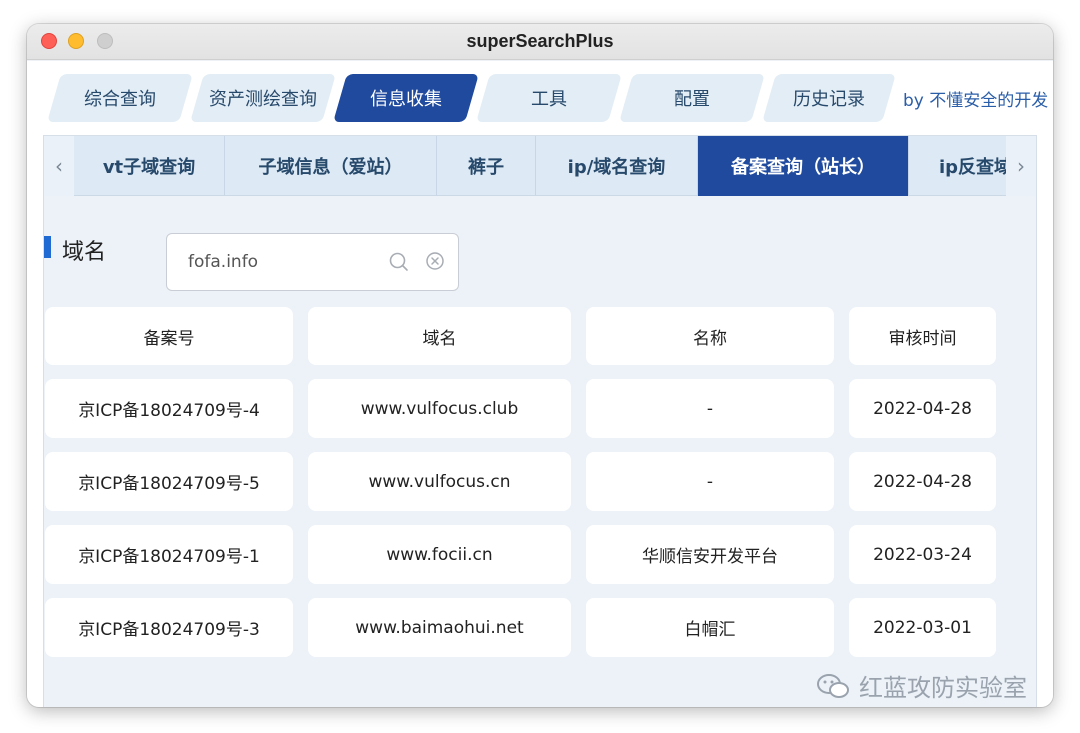 This screenshot has height=733, width=1080. What do you see at coordinates (120, 98) in the screenshot?
I see `tab-comprehensive-query: 综合查询` at bounding box center [120, 98].